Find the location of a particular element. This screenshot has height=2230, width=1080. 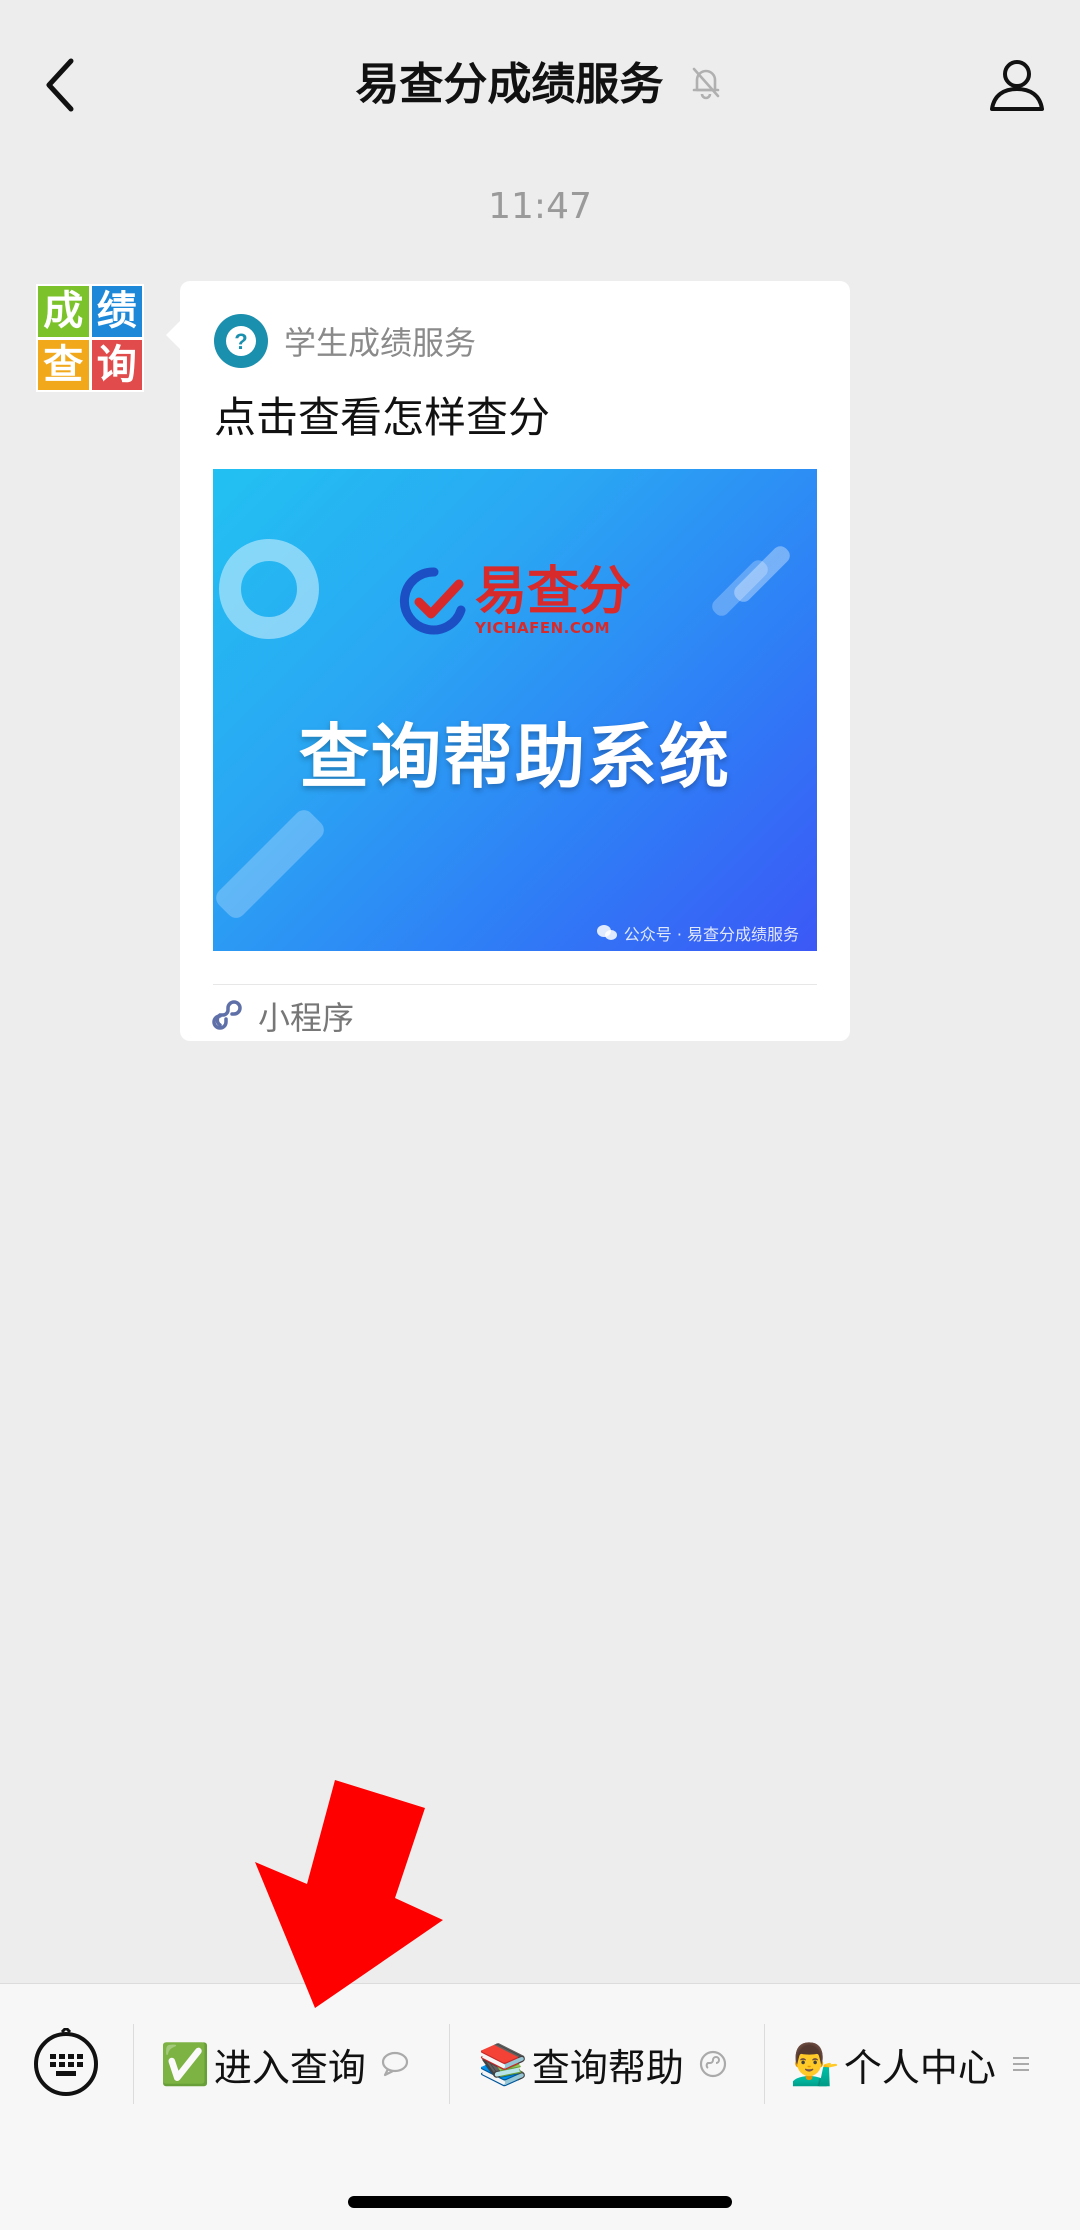

menu-item-label: 查询帮助 is located at coordinates (607, 2067).